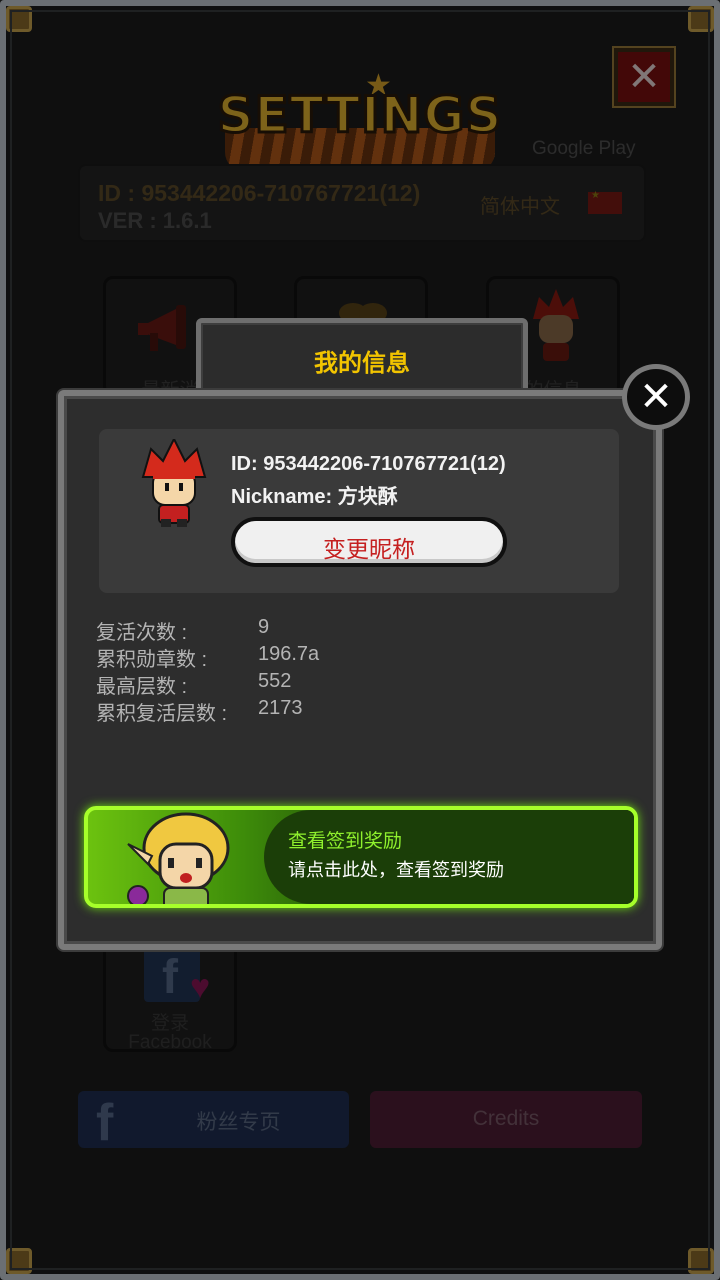 The width and height of the screenshot is (720, 1280). What do you see at coordinates (361, 857) in the screenshot?
I see `checkin-reward-banner: 查看签到奖励 请点击此处，查看签到奖励` at bounding box center [361, 857].